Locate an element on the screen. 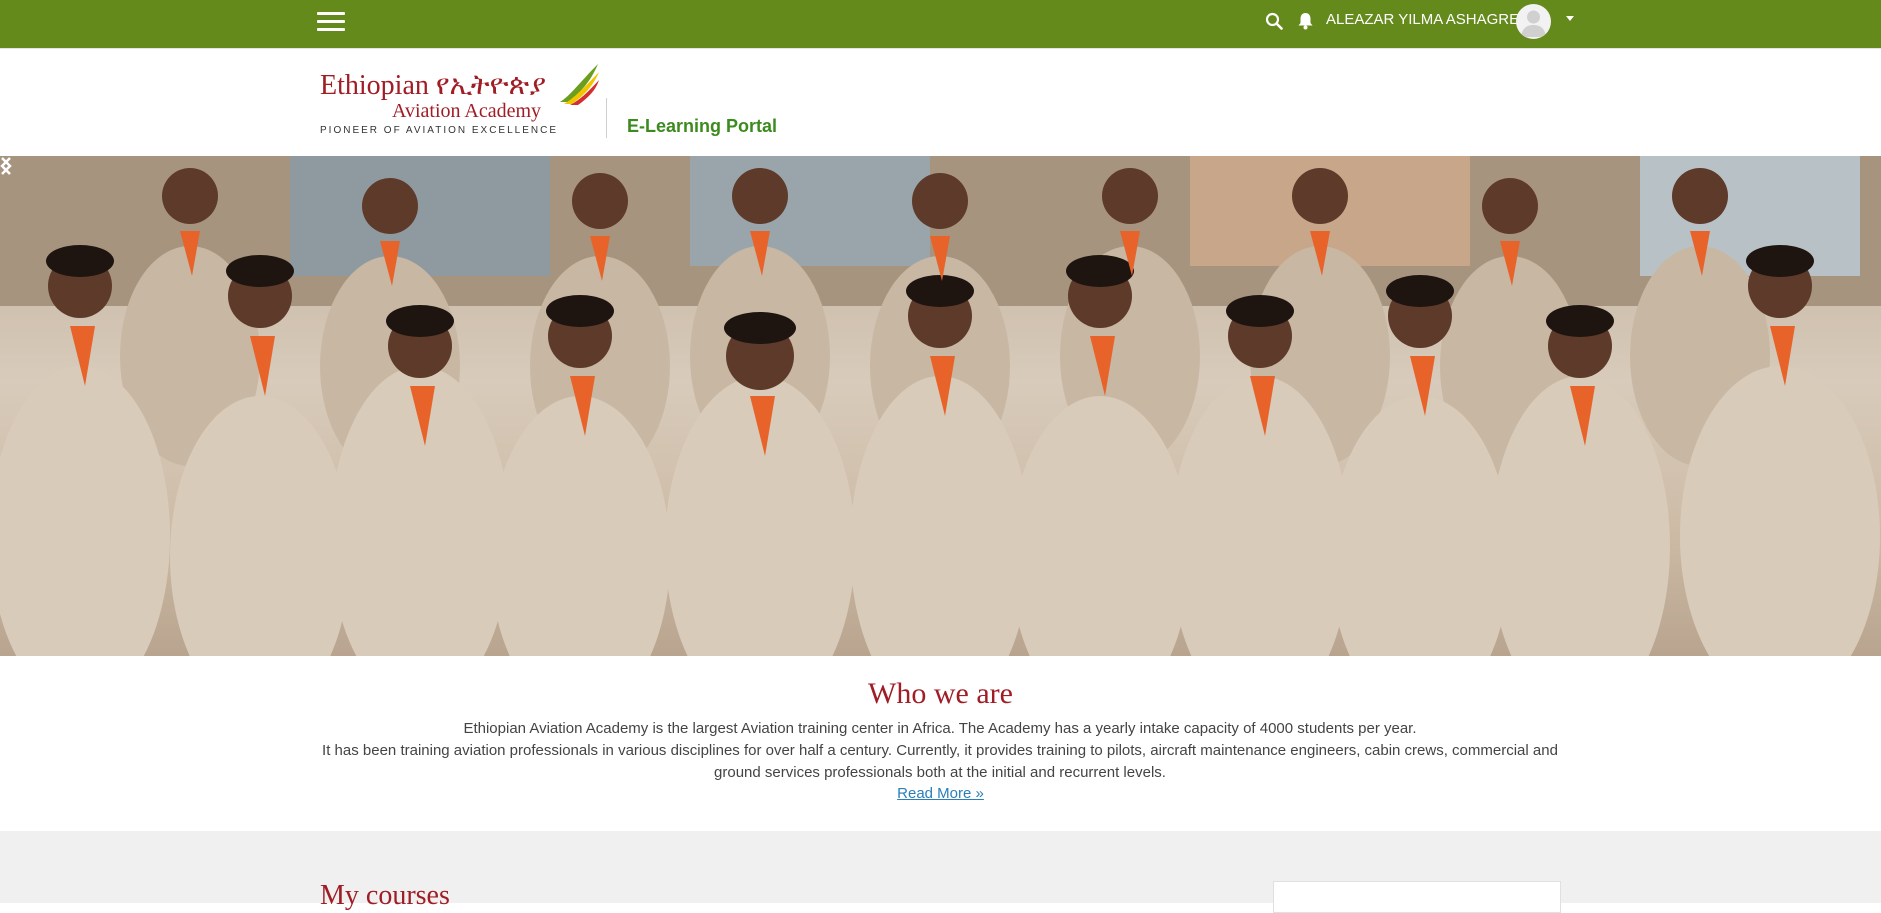  site-header is located at coordinates (940, 102).